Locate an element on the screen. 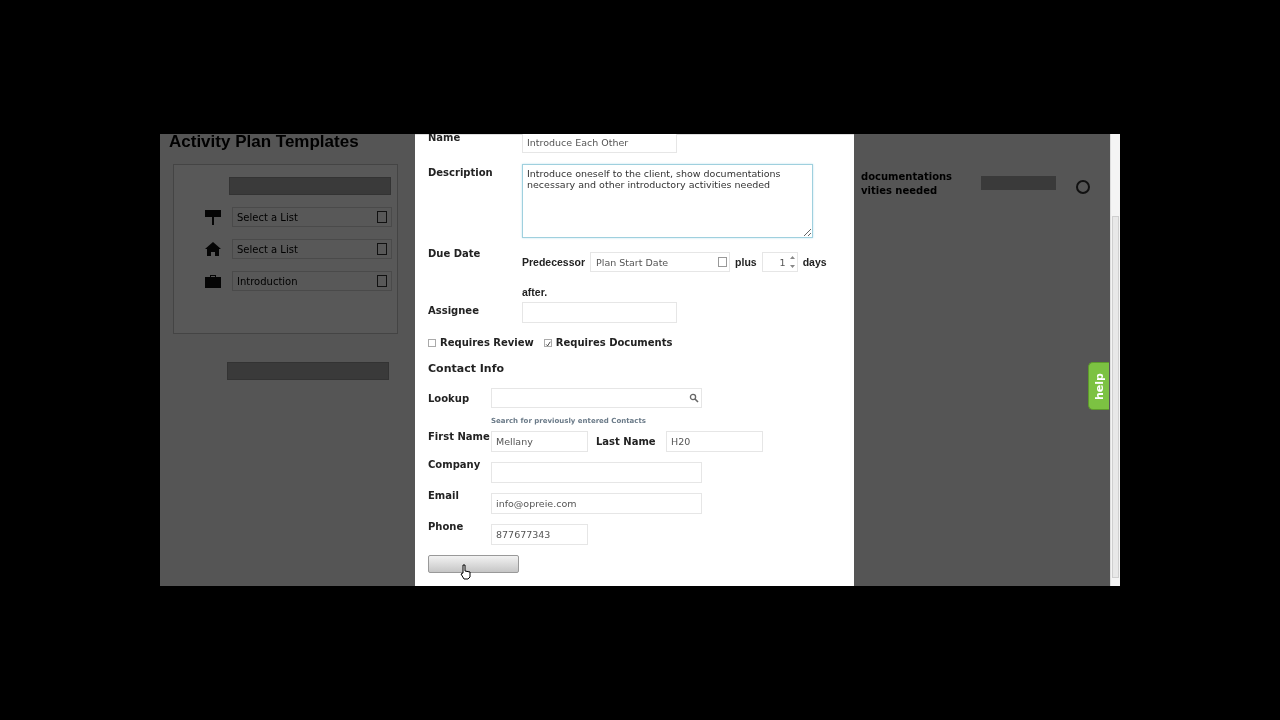 The height and width of the screenshot is (720, 1280). last-name-field: H20 is located at coordinates (714, 441).